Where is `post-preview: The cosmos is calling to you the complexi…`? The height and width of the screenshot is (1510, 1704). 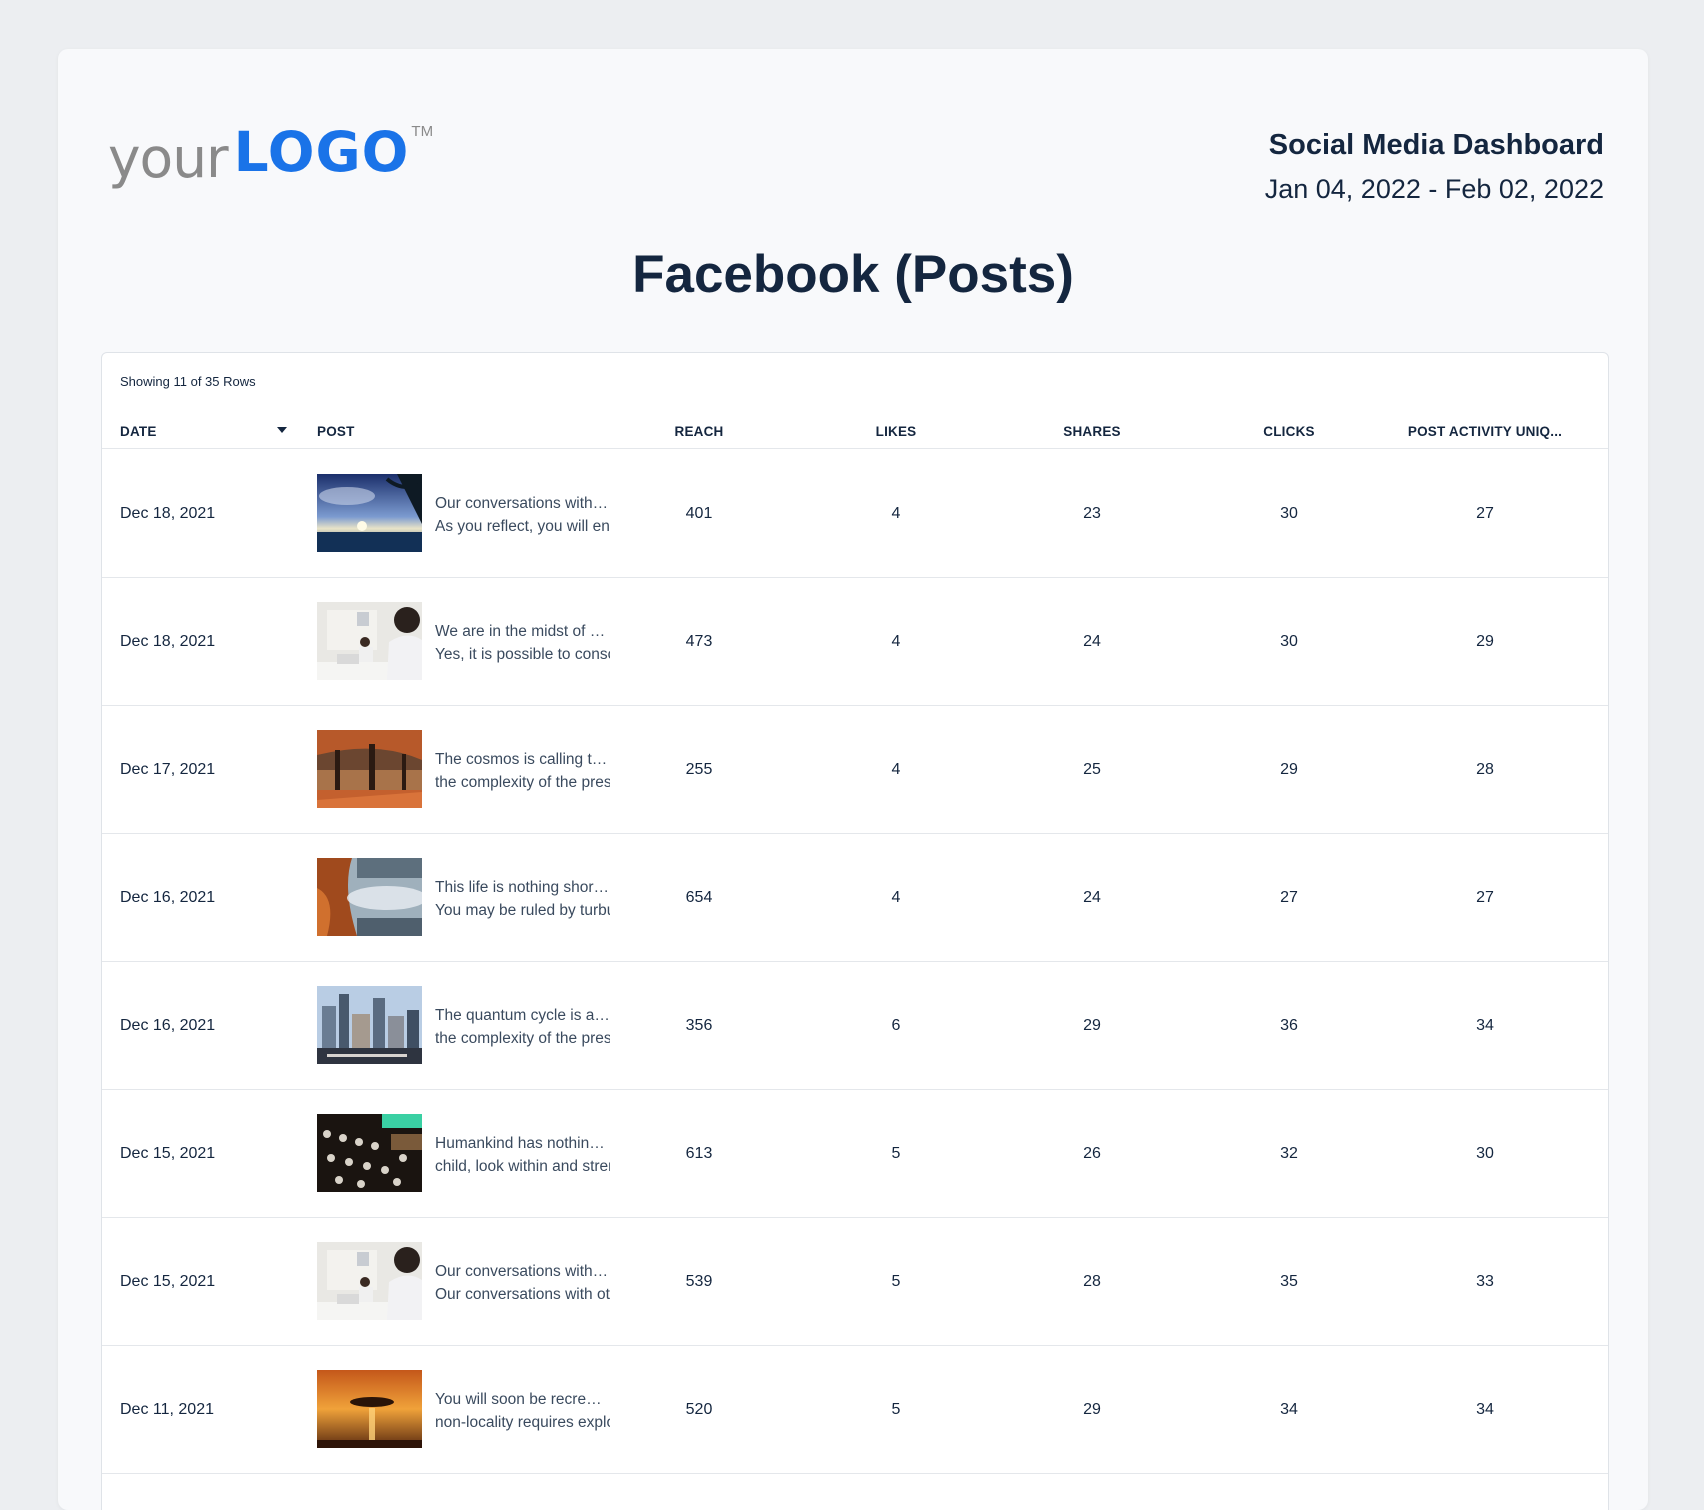 post-preview: The cosmos is calling to you the complexi… is located at coordinates (522, 771).